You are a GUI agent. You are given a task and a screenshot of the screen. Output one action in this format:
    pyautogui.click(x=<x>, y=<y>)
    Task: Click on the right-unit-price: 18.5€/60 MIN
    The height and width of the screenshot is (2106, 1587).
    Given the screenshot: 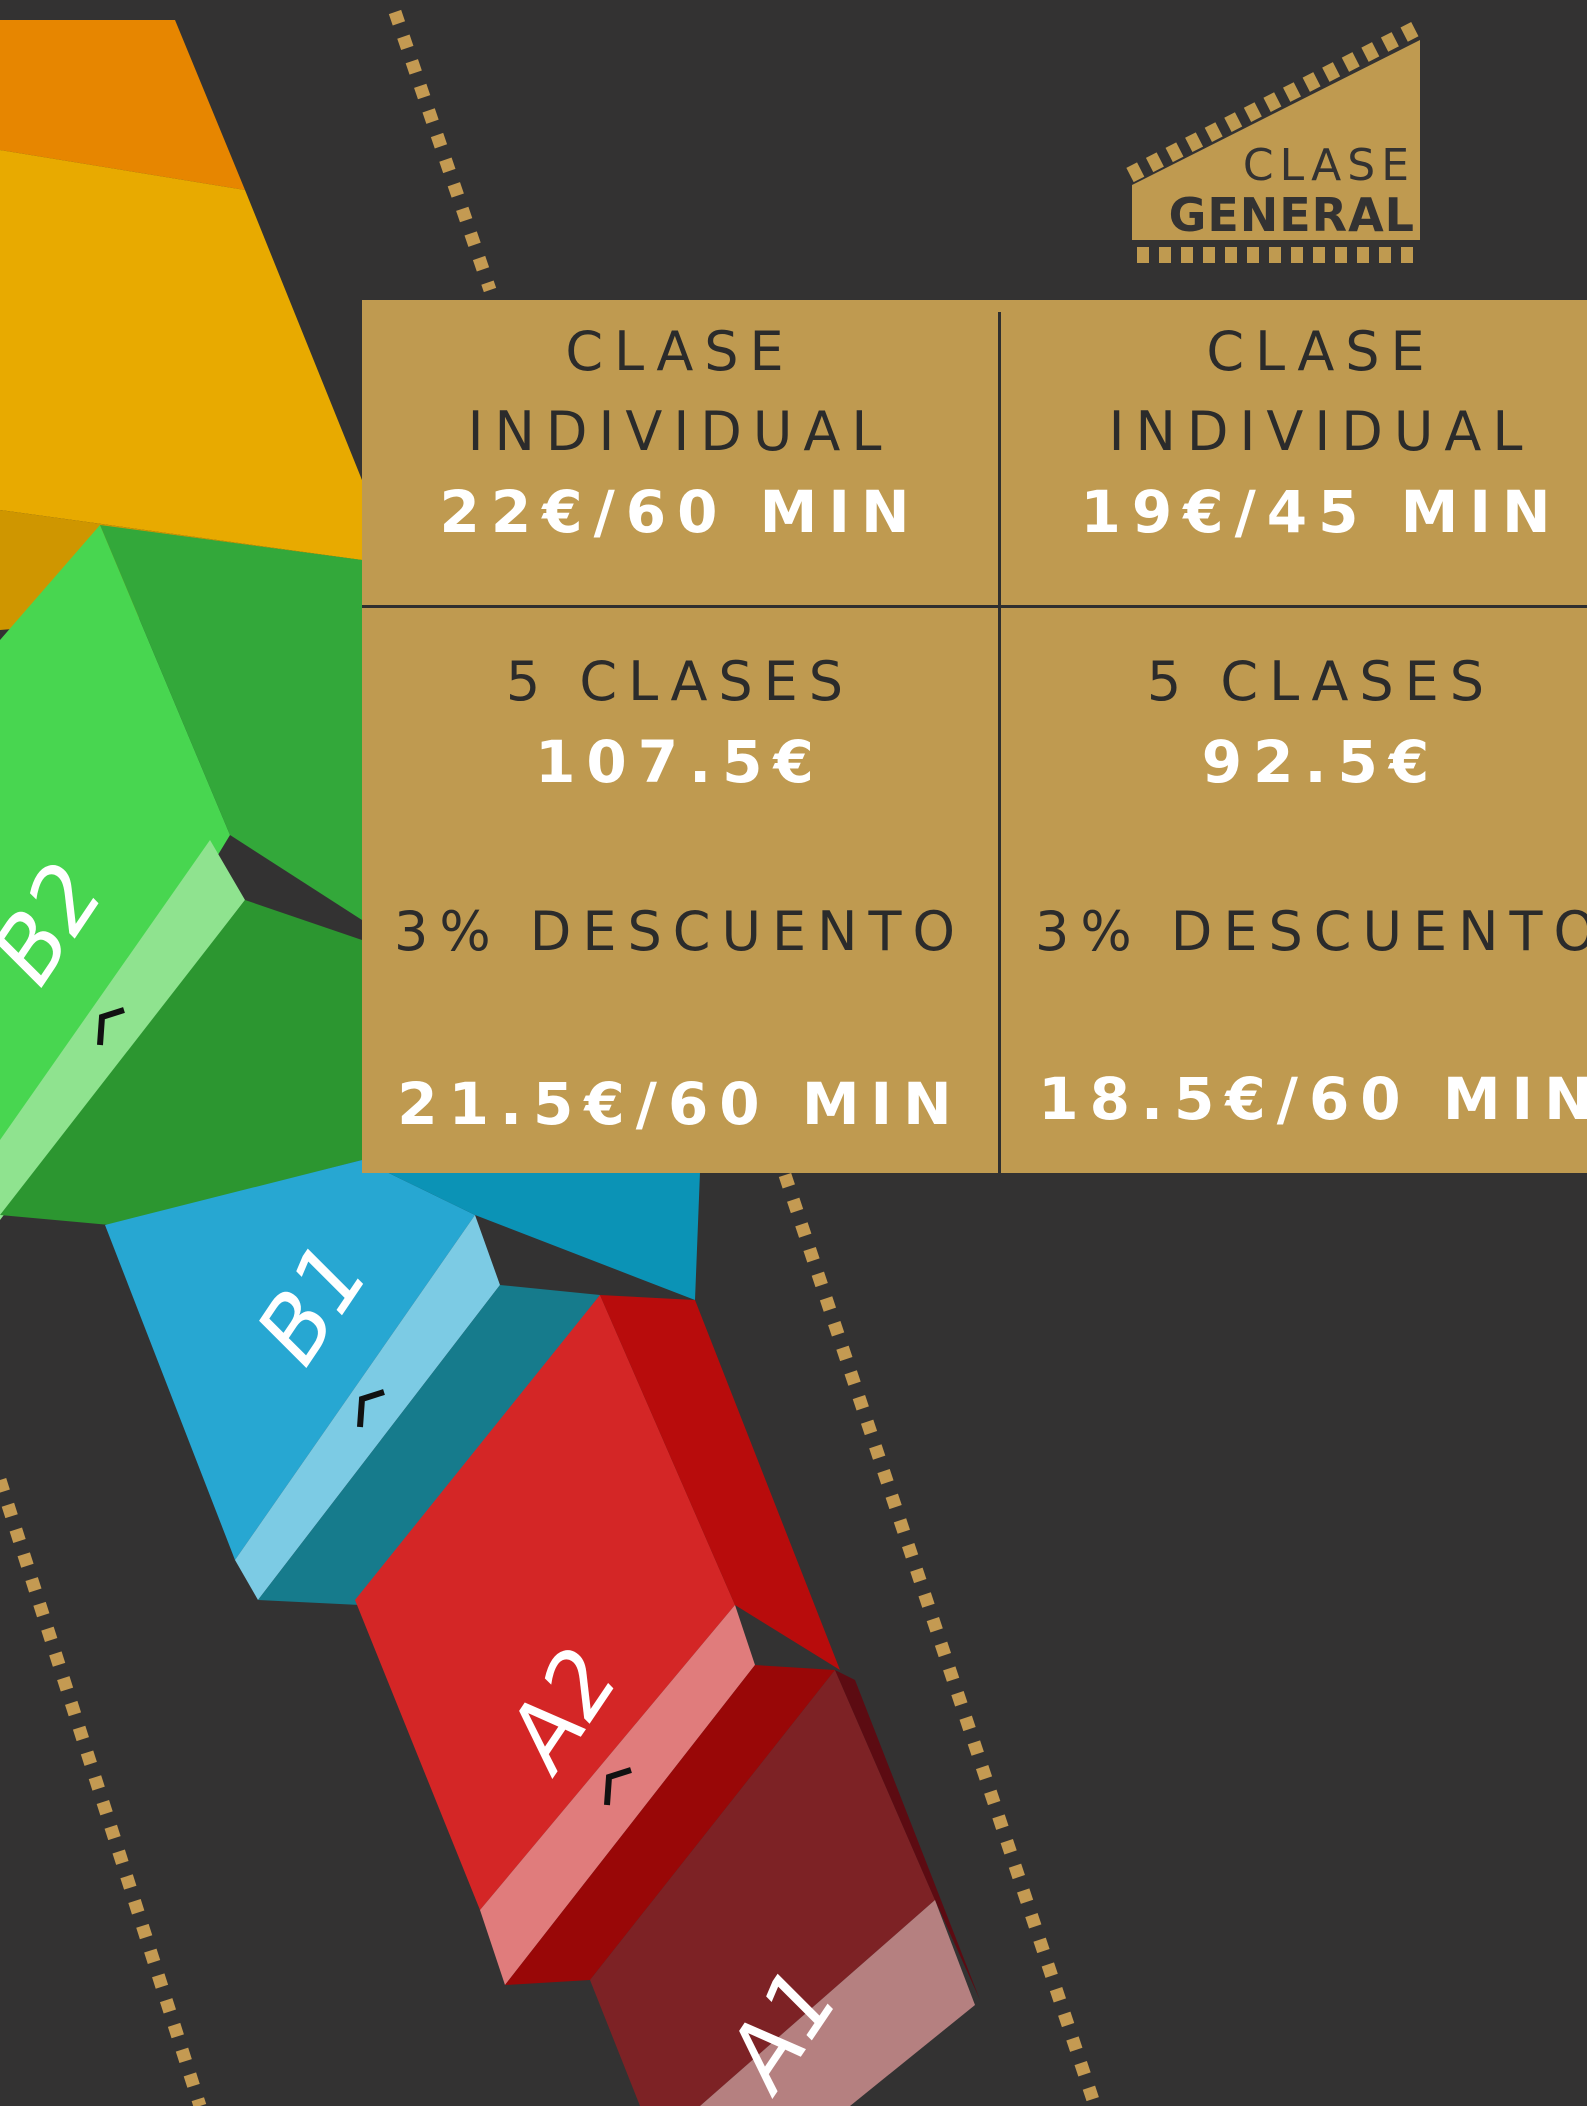 What is the action you would take?
    pyautogui.click(x=1312, y=1099)
    